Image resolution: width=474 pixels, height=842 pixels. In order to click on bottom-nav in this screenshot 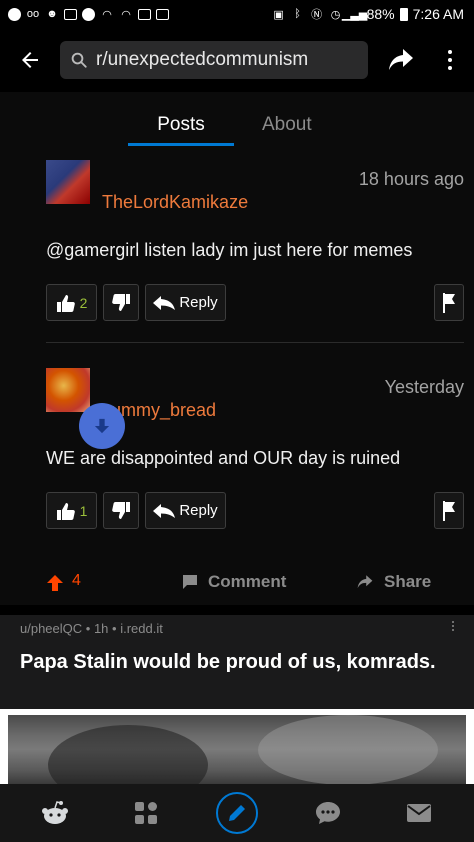, I will do `click(237, 813)`.